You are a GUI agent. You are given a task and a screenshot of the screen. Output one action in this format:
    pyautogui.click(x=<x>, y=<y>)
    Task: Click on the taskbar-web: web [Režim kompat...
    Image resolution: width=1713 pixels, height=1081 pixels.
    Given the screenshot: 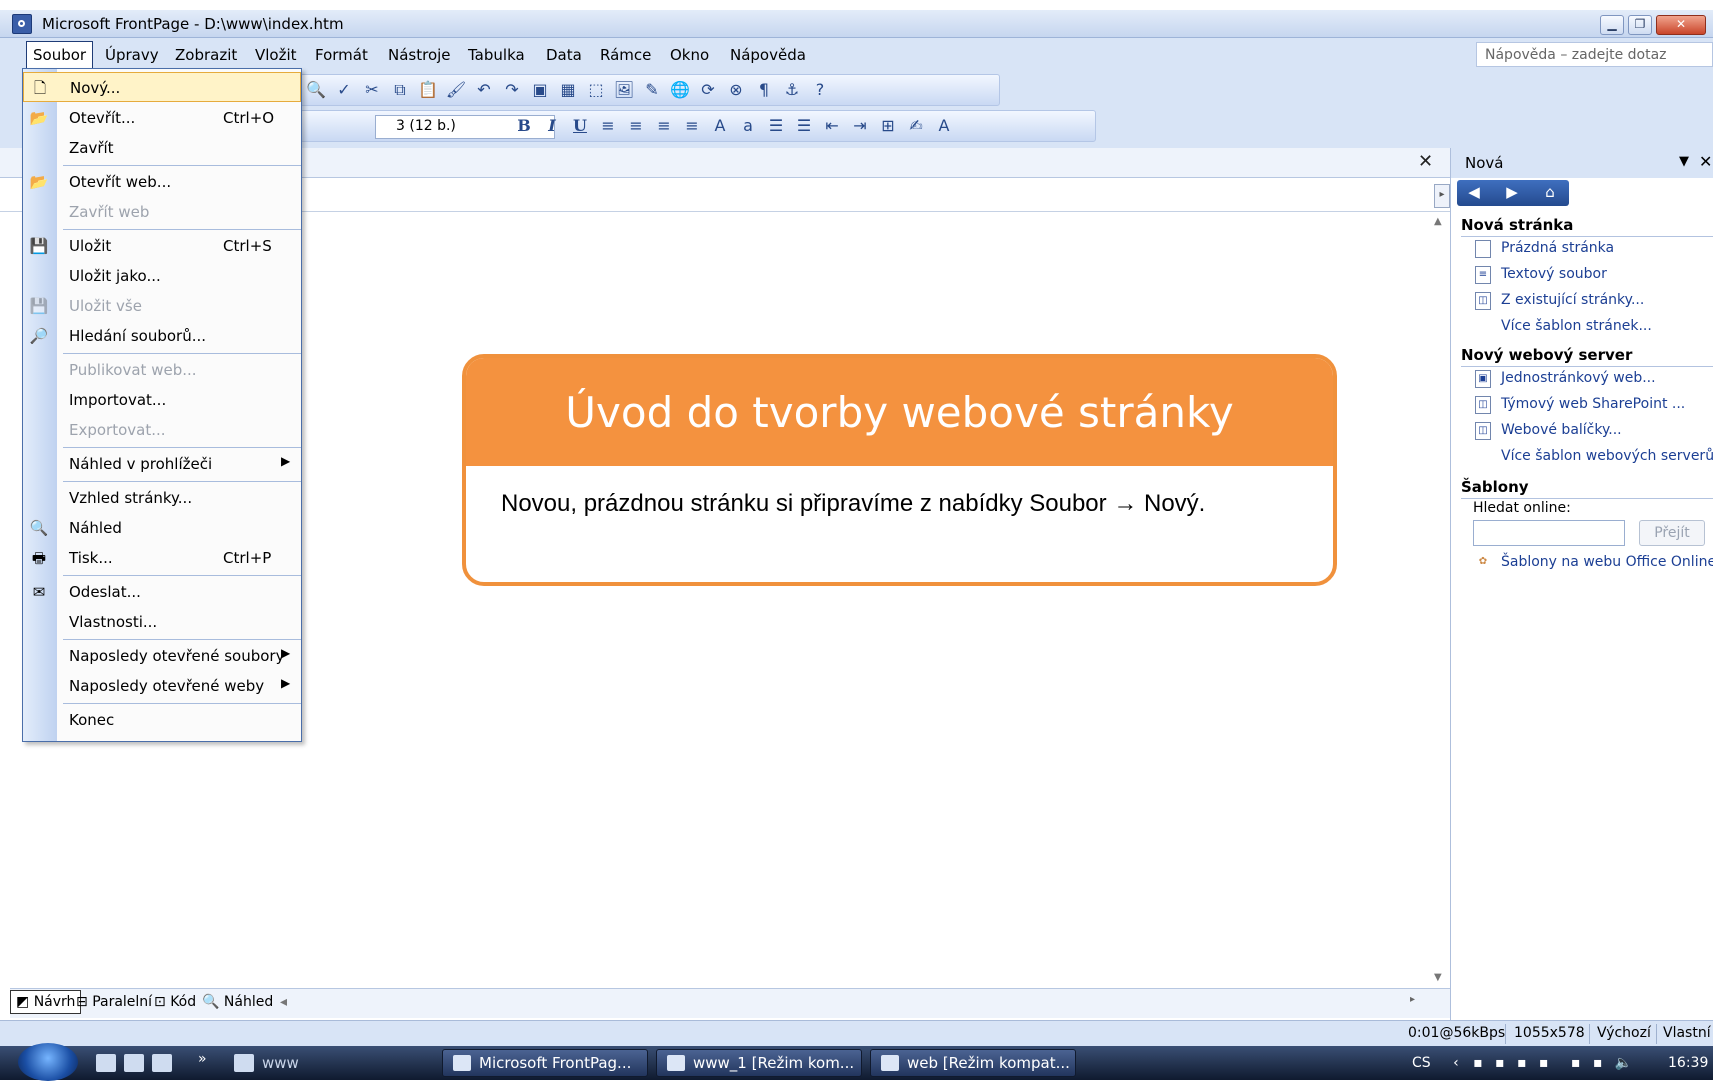 What is the action you would take?
    pyautogui.click(x=973, y=1063)
    